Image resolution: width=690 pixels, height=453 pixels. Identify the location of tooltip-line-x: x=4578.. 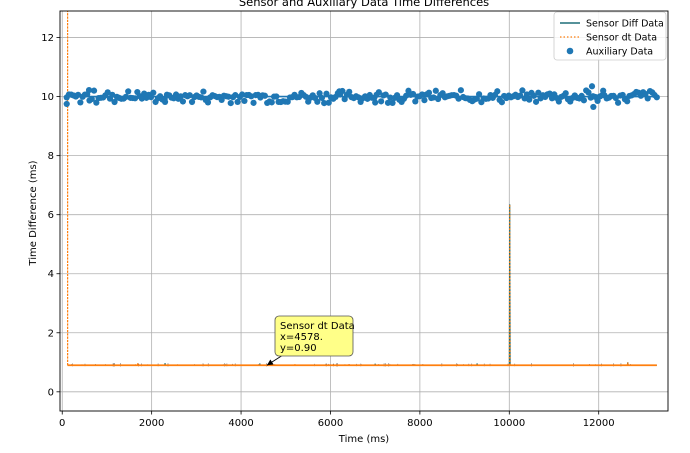
(301, 337).